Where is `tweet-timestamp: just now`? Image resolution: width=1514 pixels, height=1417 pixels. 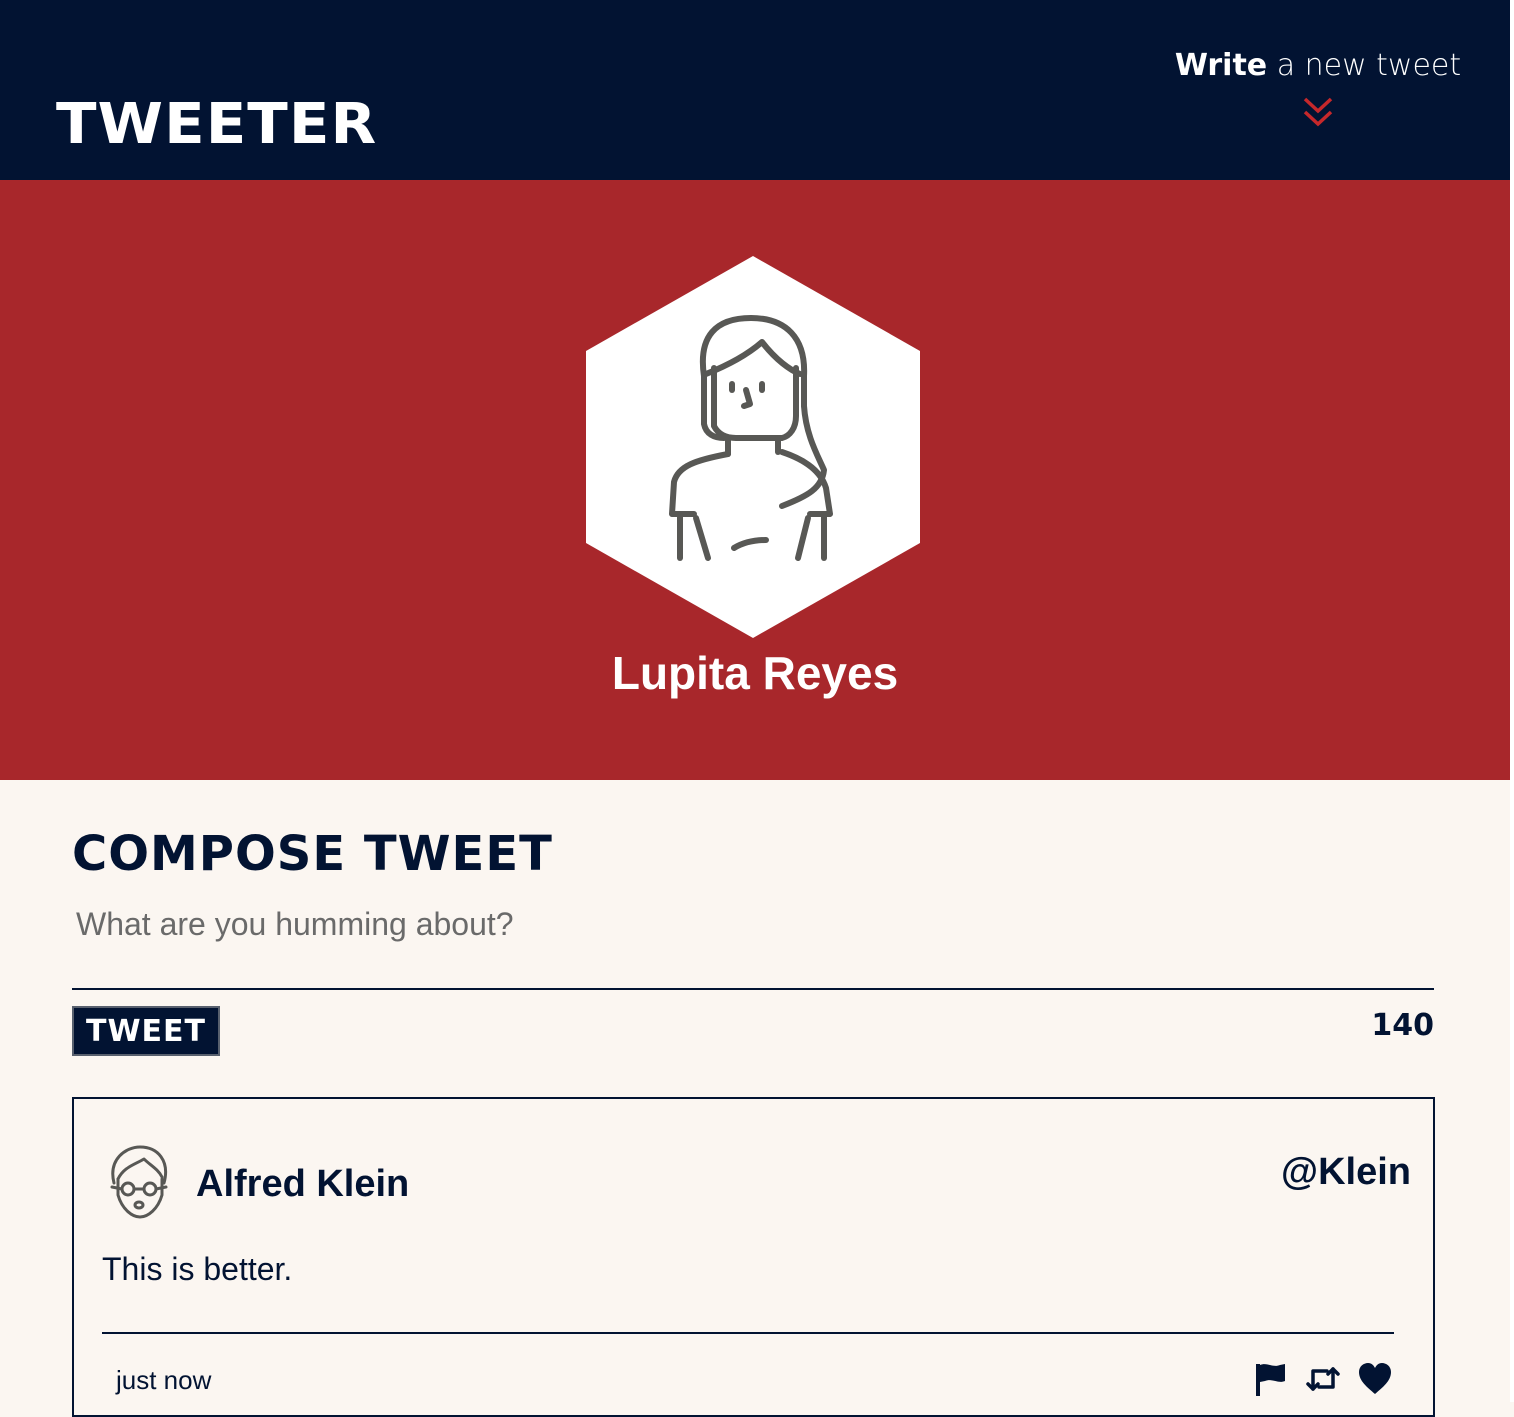 tweet-timestamp: just now is located at coordinates (164, 1380).